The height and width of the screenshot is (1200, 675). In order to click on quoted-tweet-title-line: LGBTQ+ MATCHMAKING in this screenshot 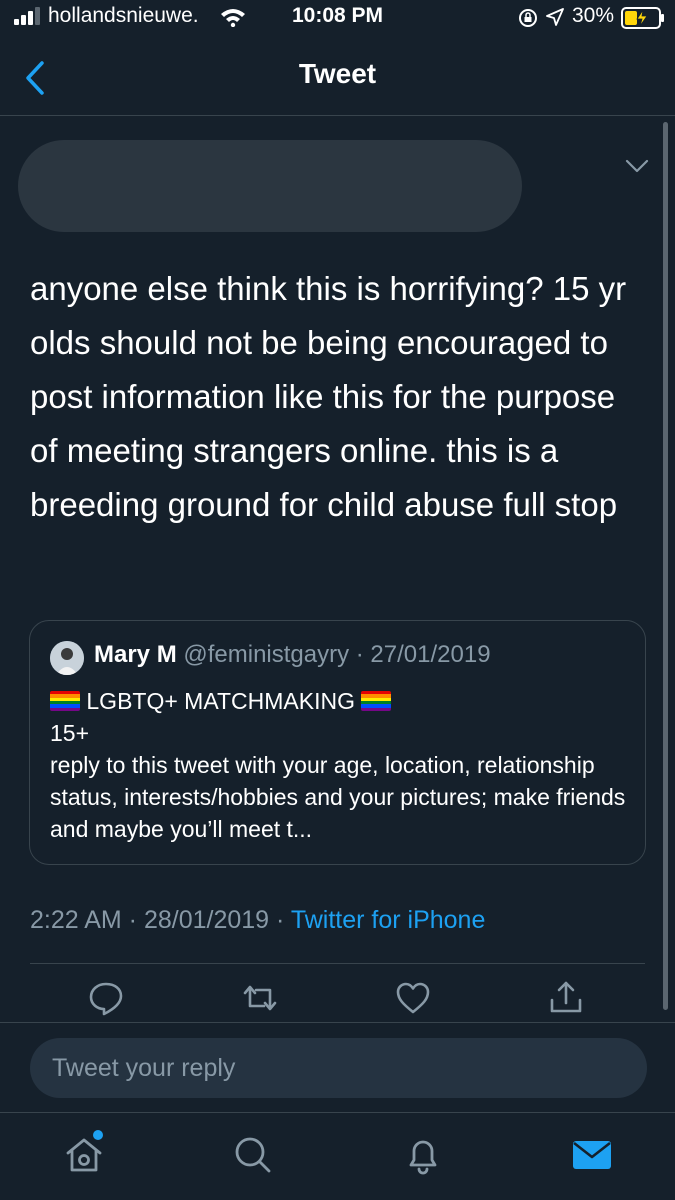, I will do `click(340, 701)`.